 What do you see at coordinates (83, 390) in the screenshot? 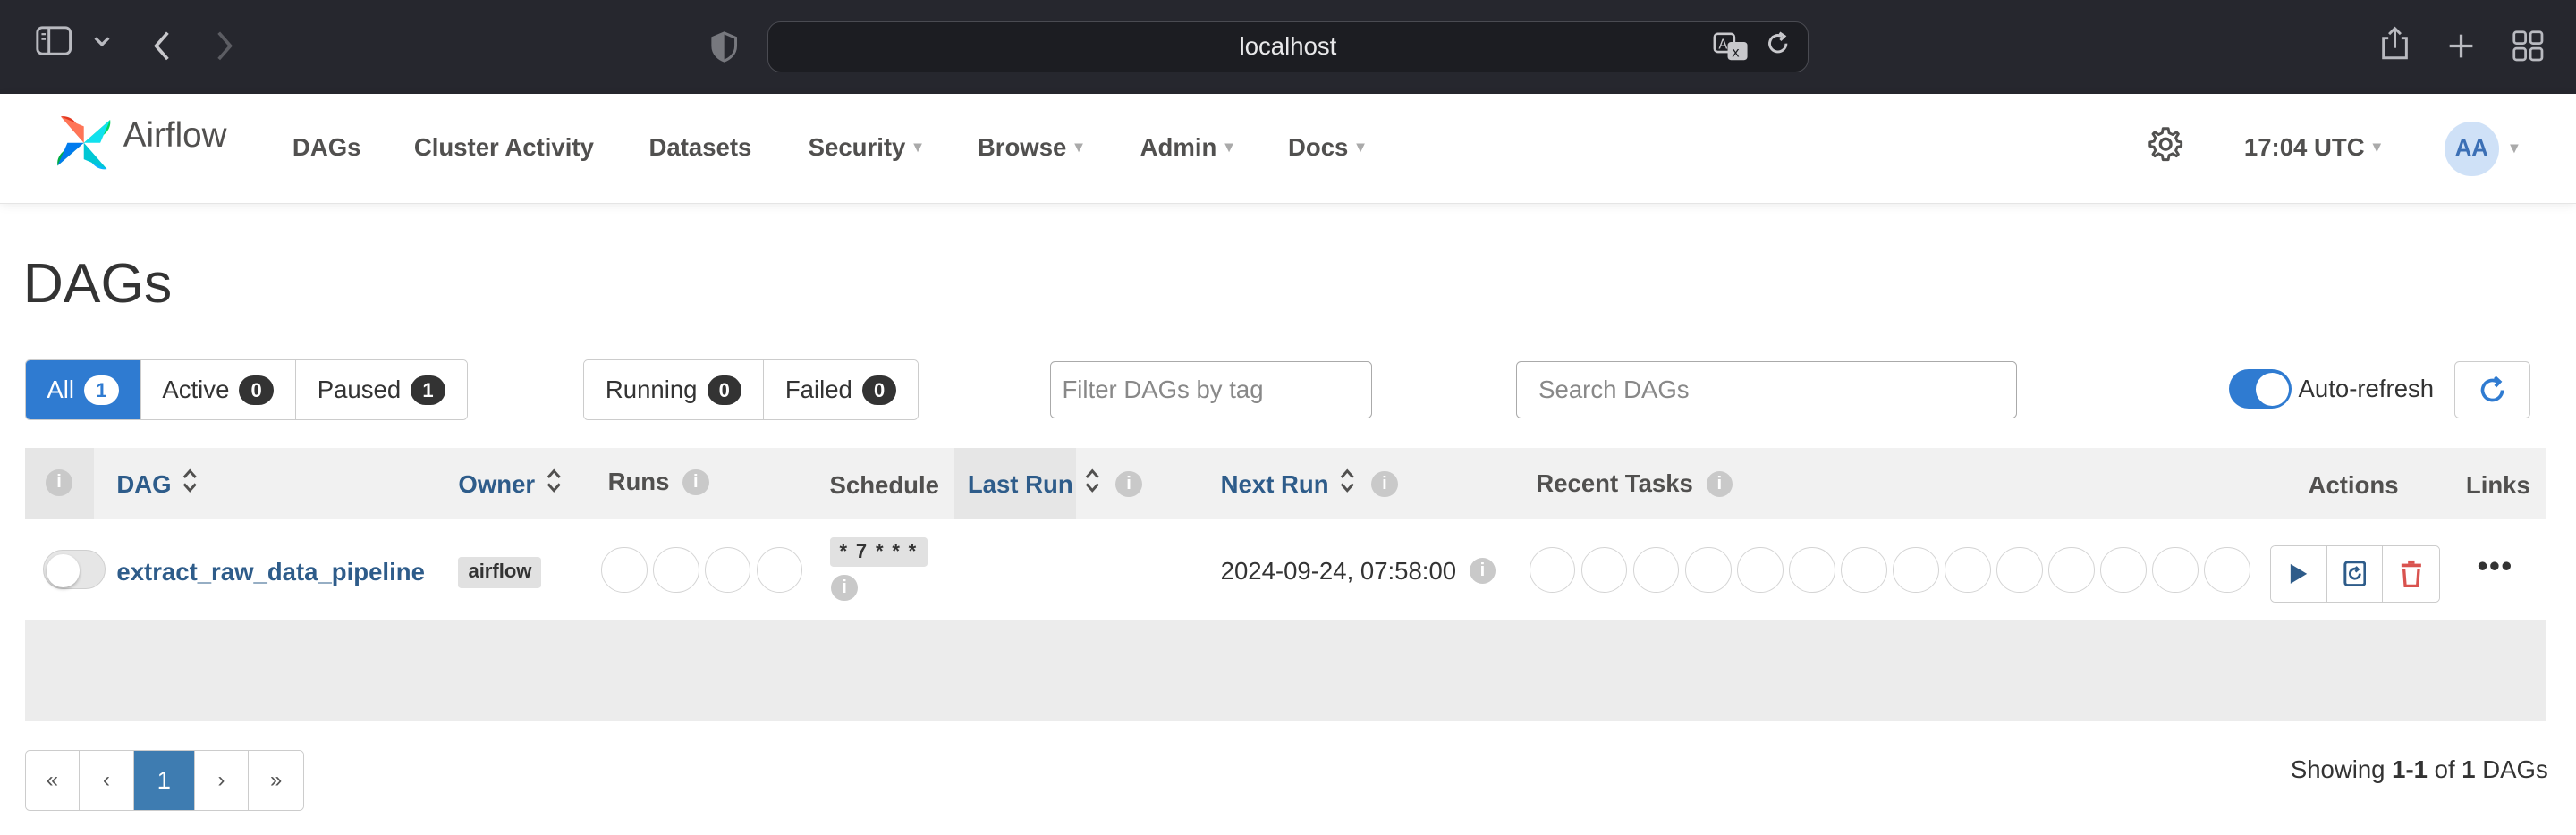
I see `filter-all-button: All 1` at bounding box center [83, 390].